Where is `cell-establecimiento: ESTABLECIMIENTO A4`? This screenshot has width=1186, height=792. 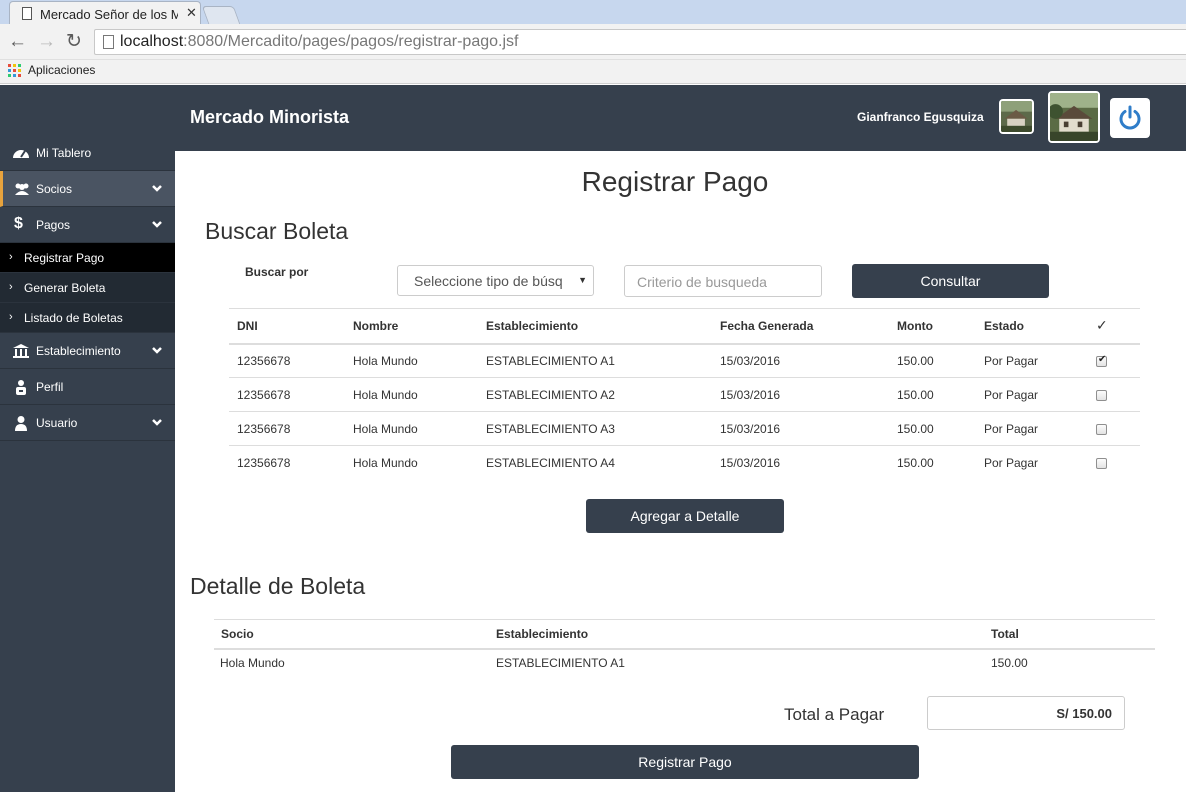 cell-establecimiento: ESTABLECIMIENTO A4 is located at coordinates (550, 462).